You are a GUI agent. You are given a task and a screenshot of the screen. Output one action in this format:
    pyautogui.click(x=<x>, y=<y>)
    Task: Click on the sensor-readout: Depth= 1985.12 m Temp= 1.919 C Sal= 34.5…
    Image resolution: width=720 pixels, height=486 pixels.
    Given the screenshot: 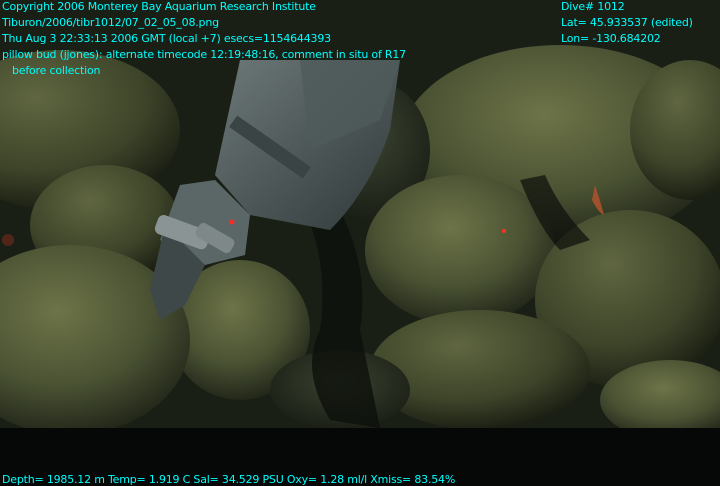 What is the action you would take?
    pyautogui.click(x=229, y=479)
    